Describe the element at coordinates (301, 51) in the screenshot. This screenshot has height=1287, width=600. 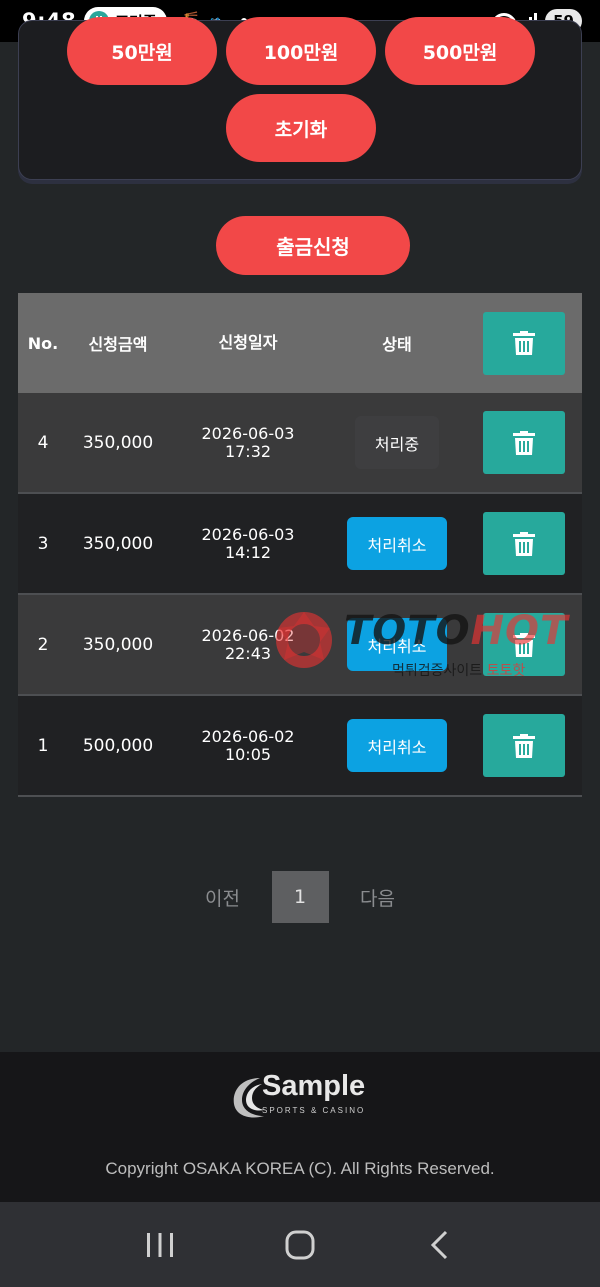
I see `amount-100-button: 100만원` at that location.